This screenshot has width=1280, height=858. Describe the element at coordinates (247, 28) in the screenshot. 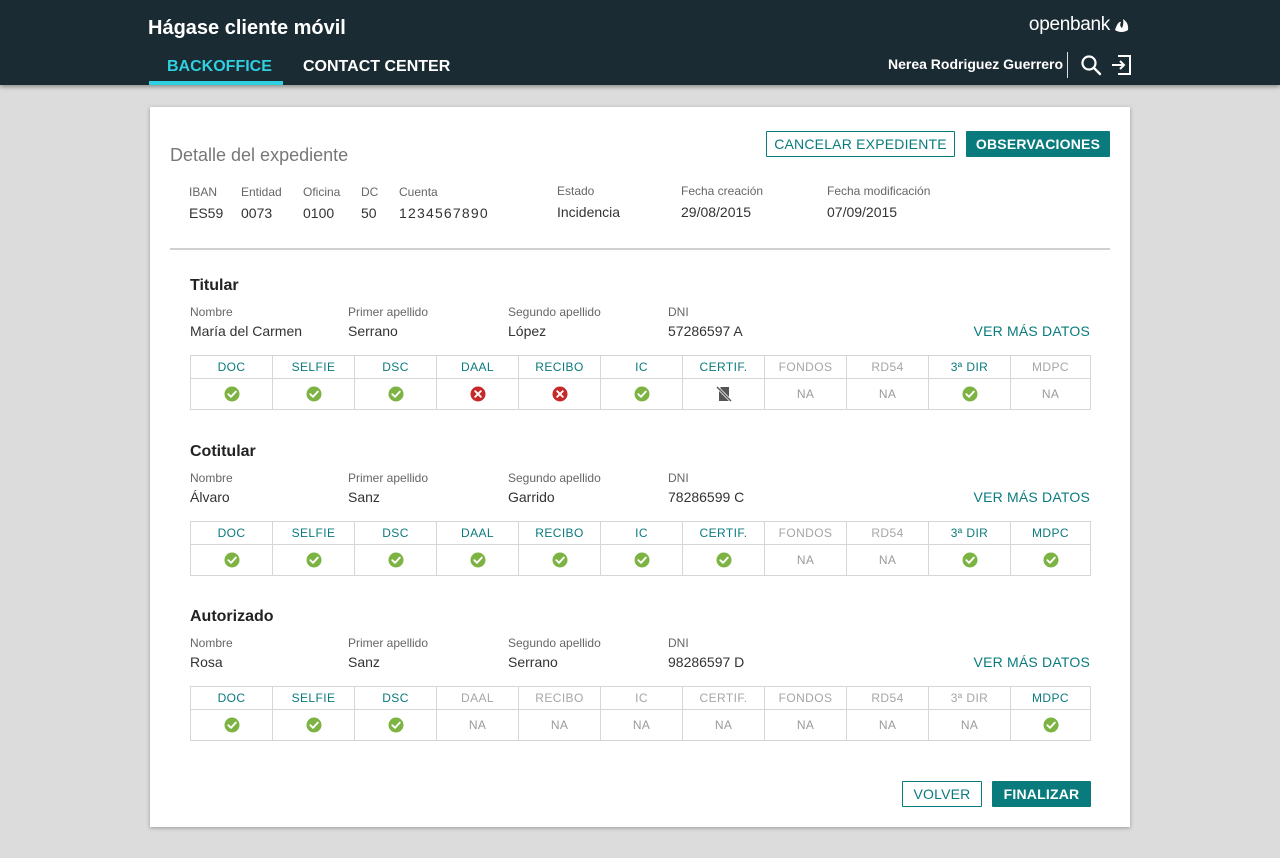

I see `app-title: Hágase cliente móvil` at that location.